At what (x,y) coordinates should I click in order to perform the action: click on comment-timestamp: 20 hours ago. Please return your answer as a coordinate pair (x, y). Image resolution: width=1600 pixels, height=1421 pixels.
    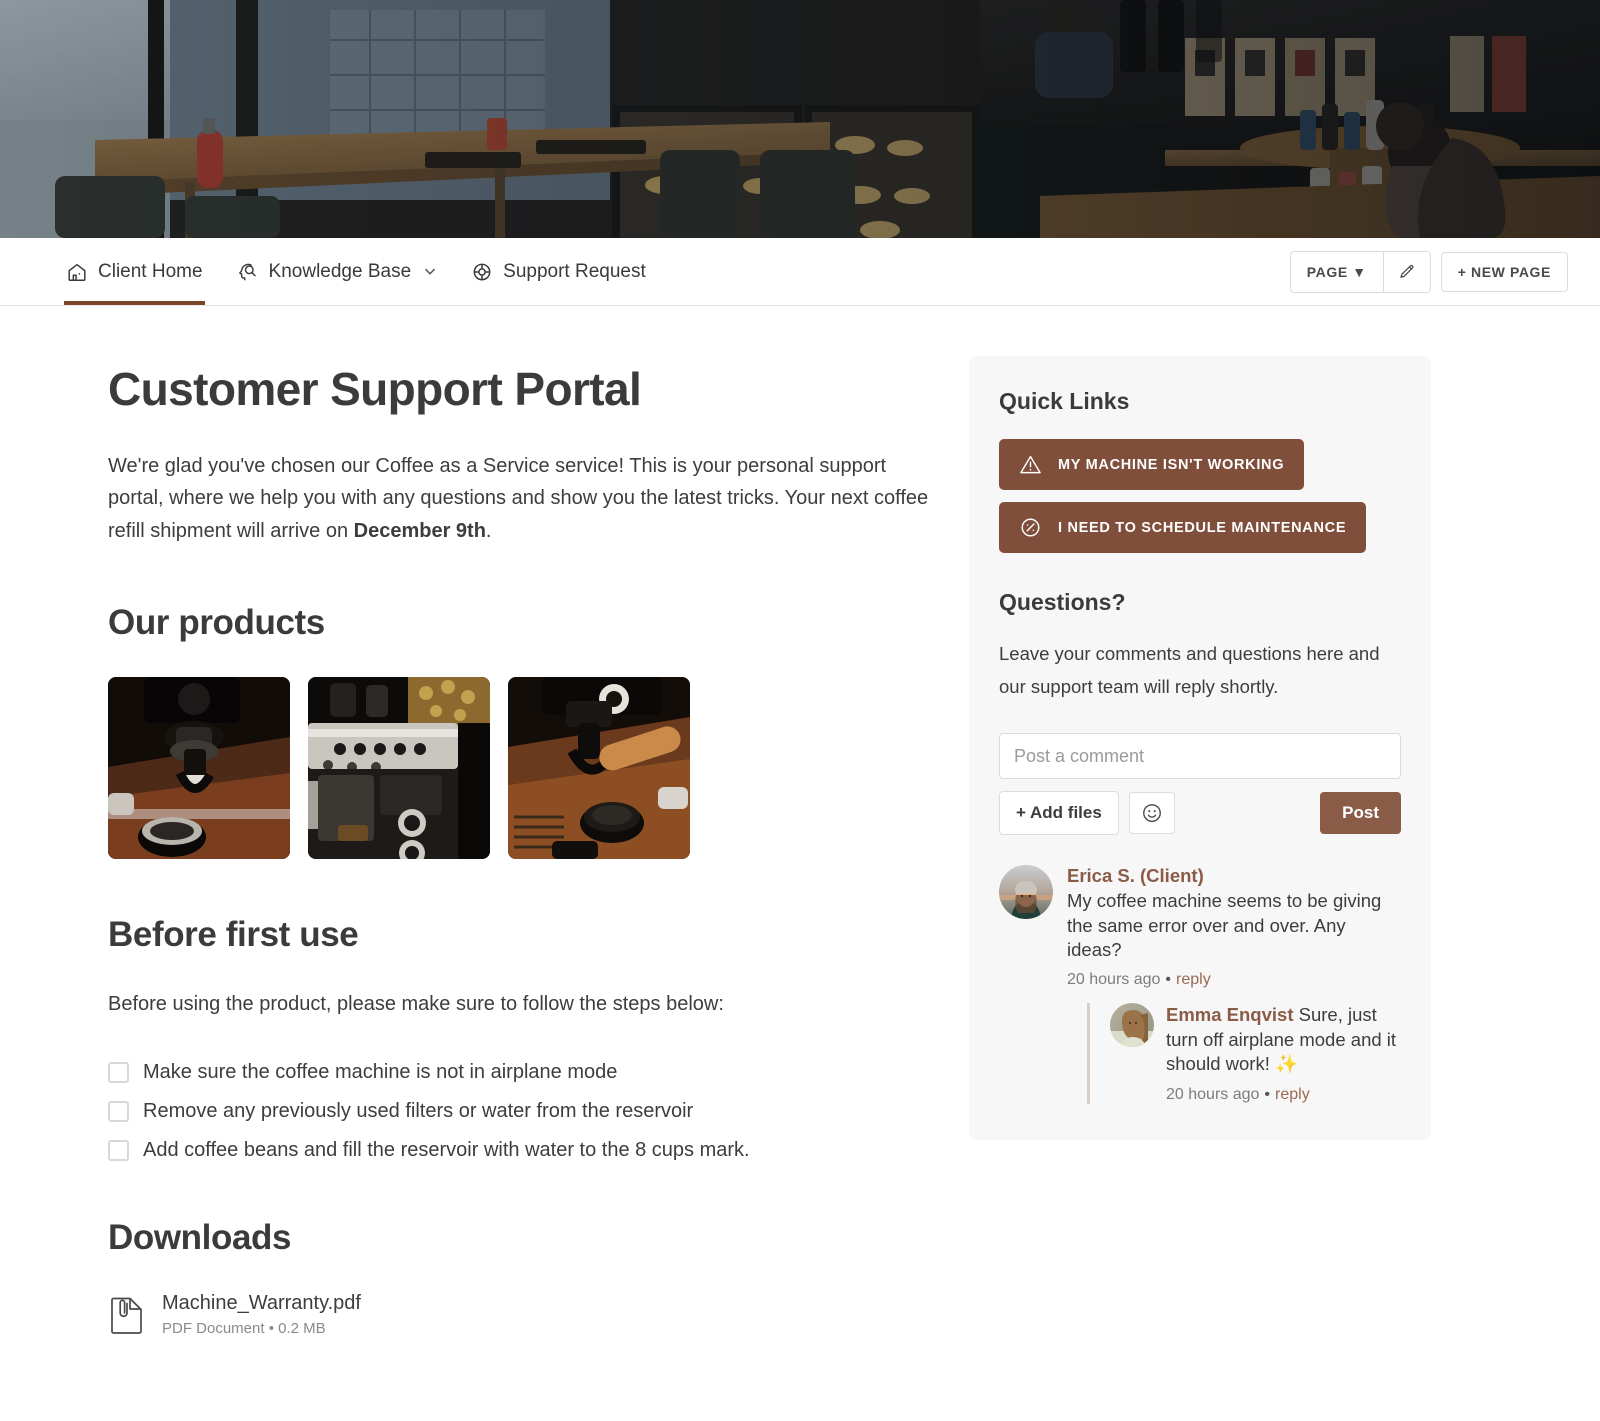
    Looking at the image, I should click on (1114, 980).